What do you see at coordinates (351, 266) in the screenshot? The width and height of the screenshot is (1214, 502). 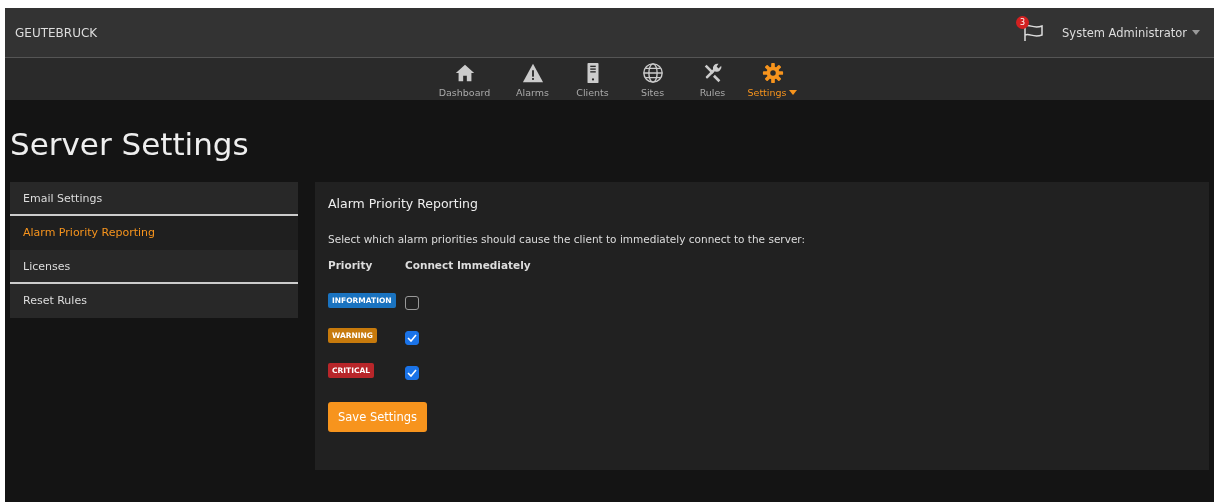 I see `column-header: Priority` at bounding box center [351, 266].